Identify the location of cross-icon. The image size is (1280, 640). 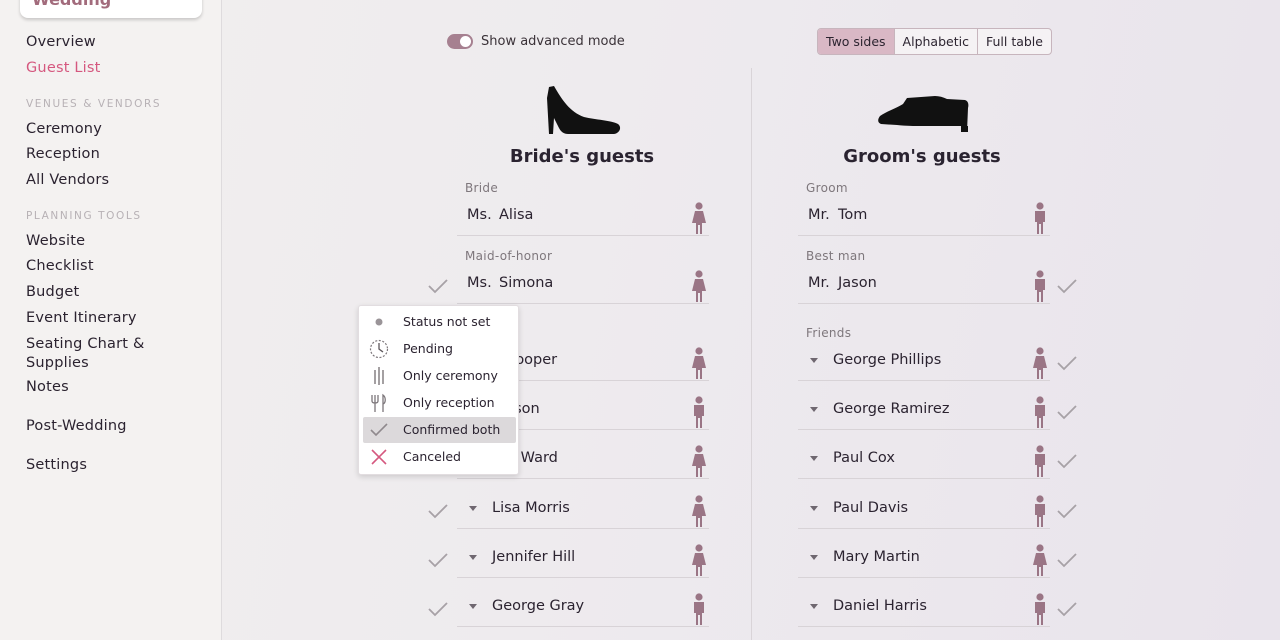
(379, 457).